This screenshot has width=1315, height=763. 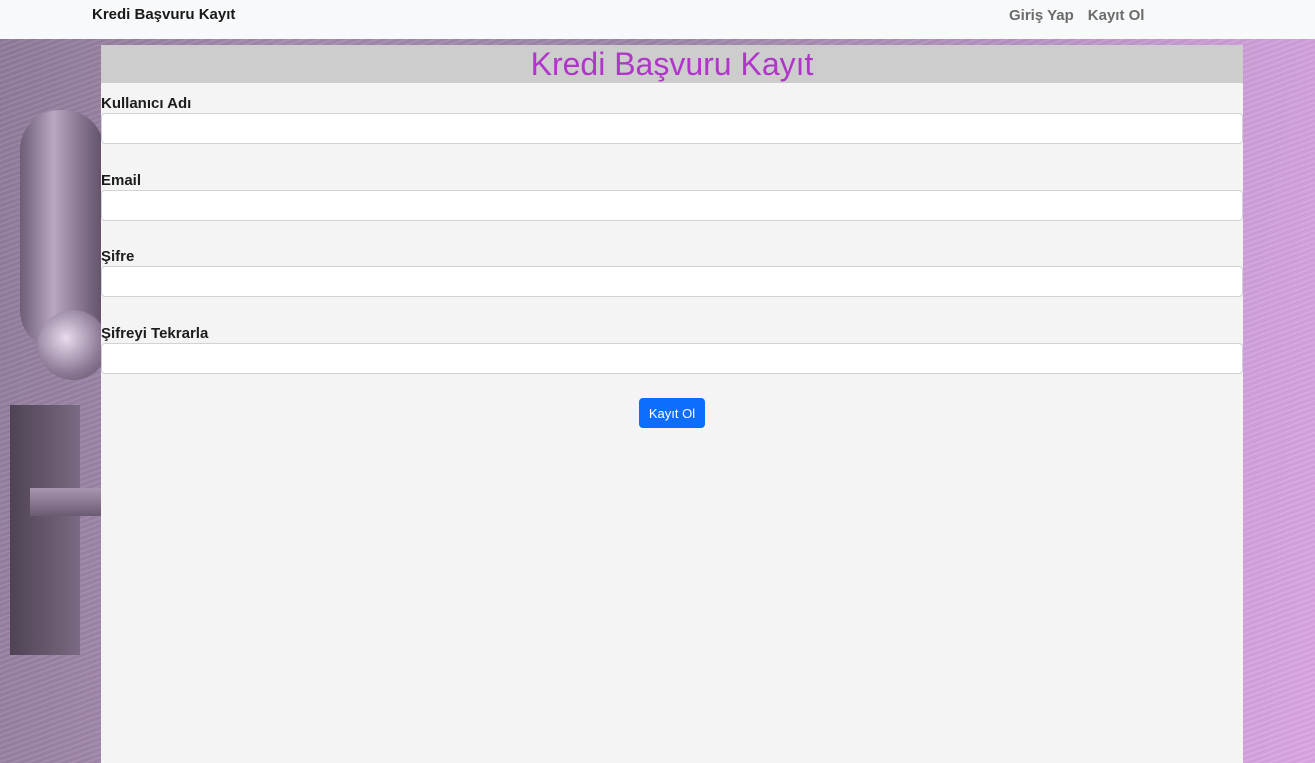 I want to click on navbar-brand: Kredi Başvuru Kayıt, so click(x=163, y=14).